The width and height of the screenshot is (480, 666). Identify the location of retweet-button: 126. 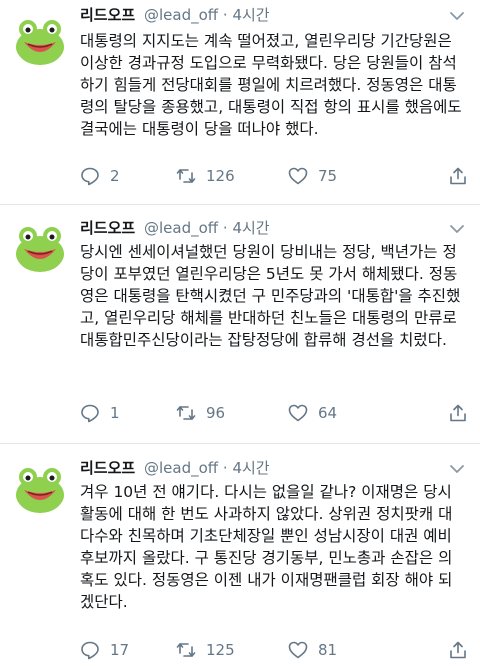
(205, 176).